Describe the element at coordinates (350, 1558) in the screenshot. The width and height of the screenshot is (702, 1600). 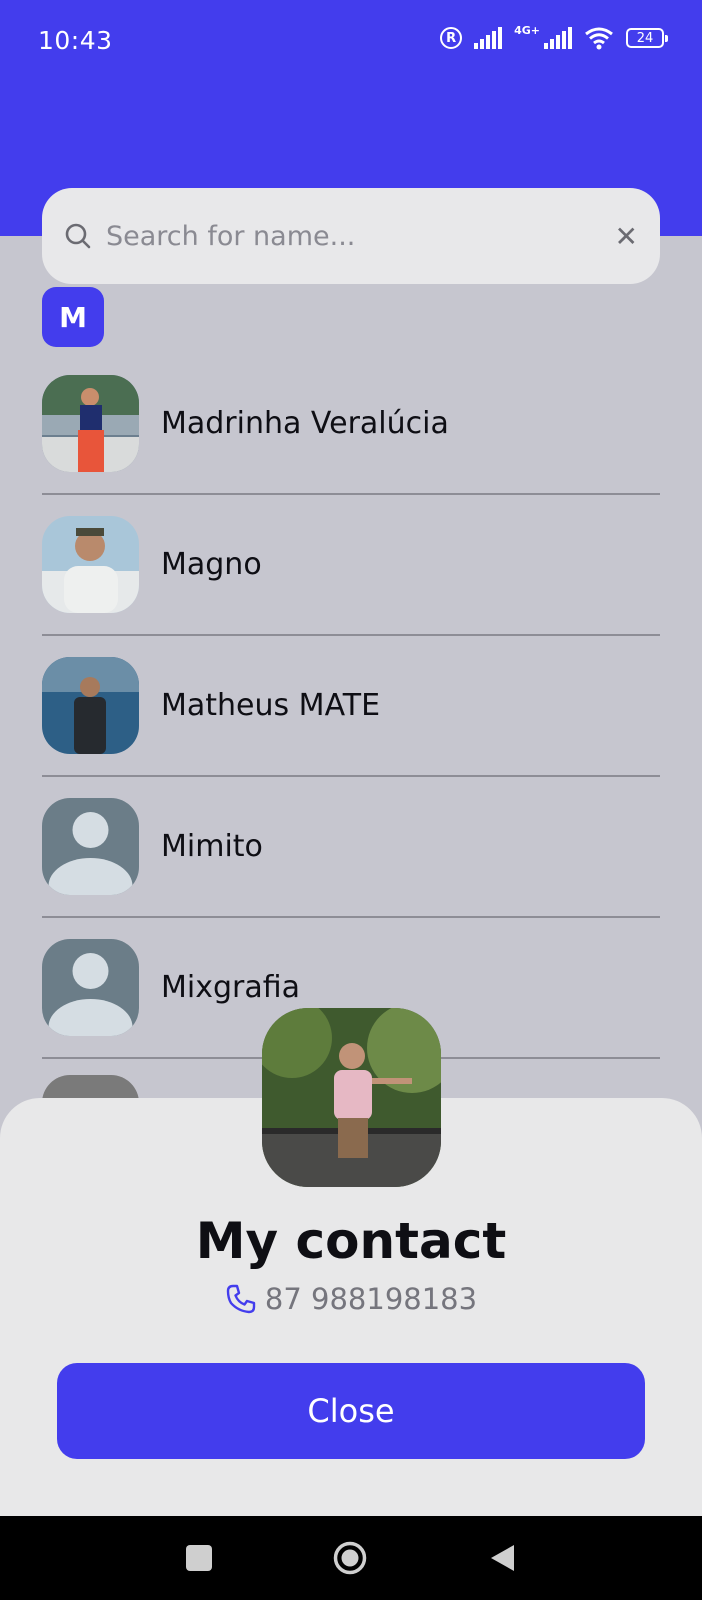
I see `home-icon` at that location.